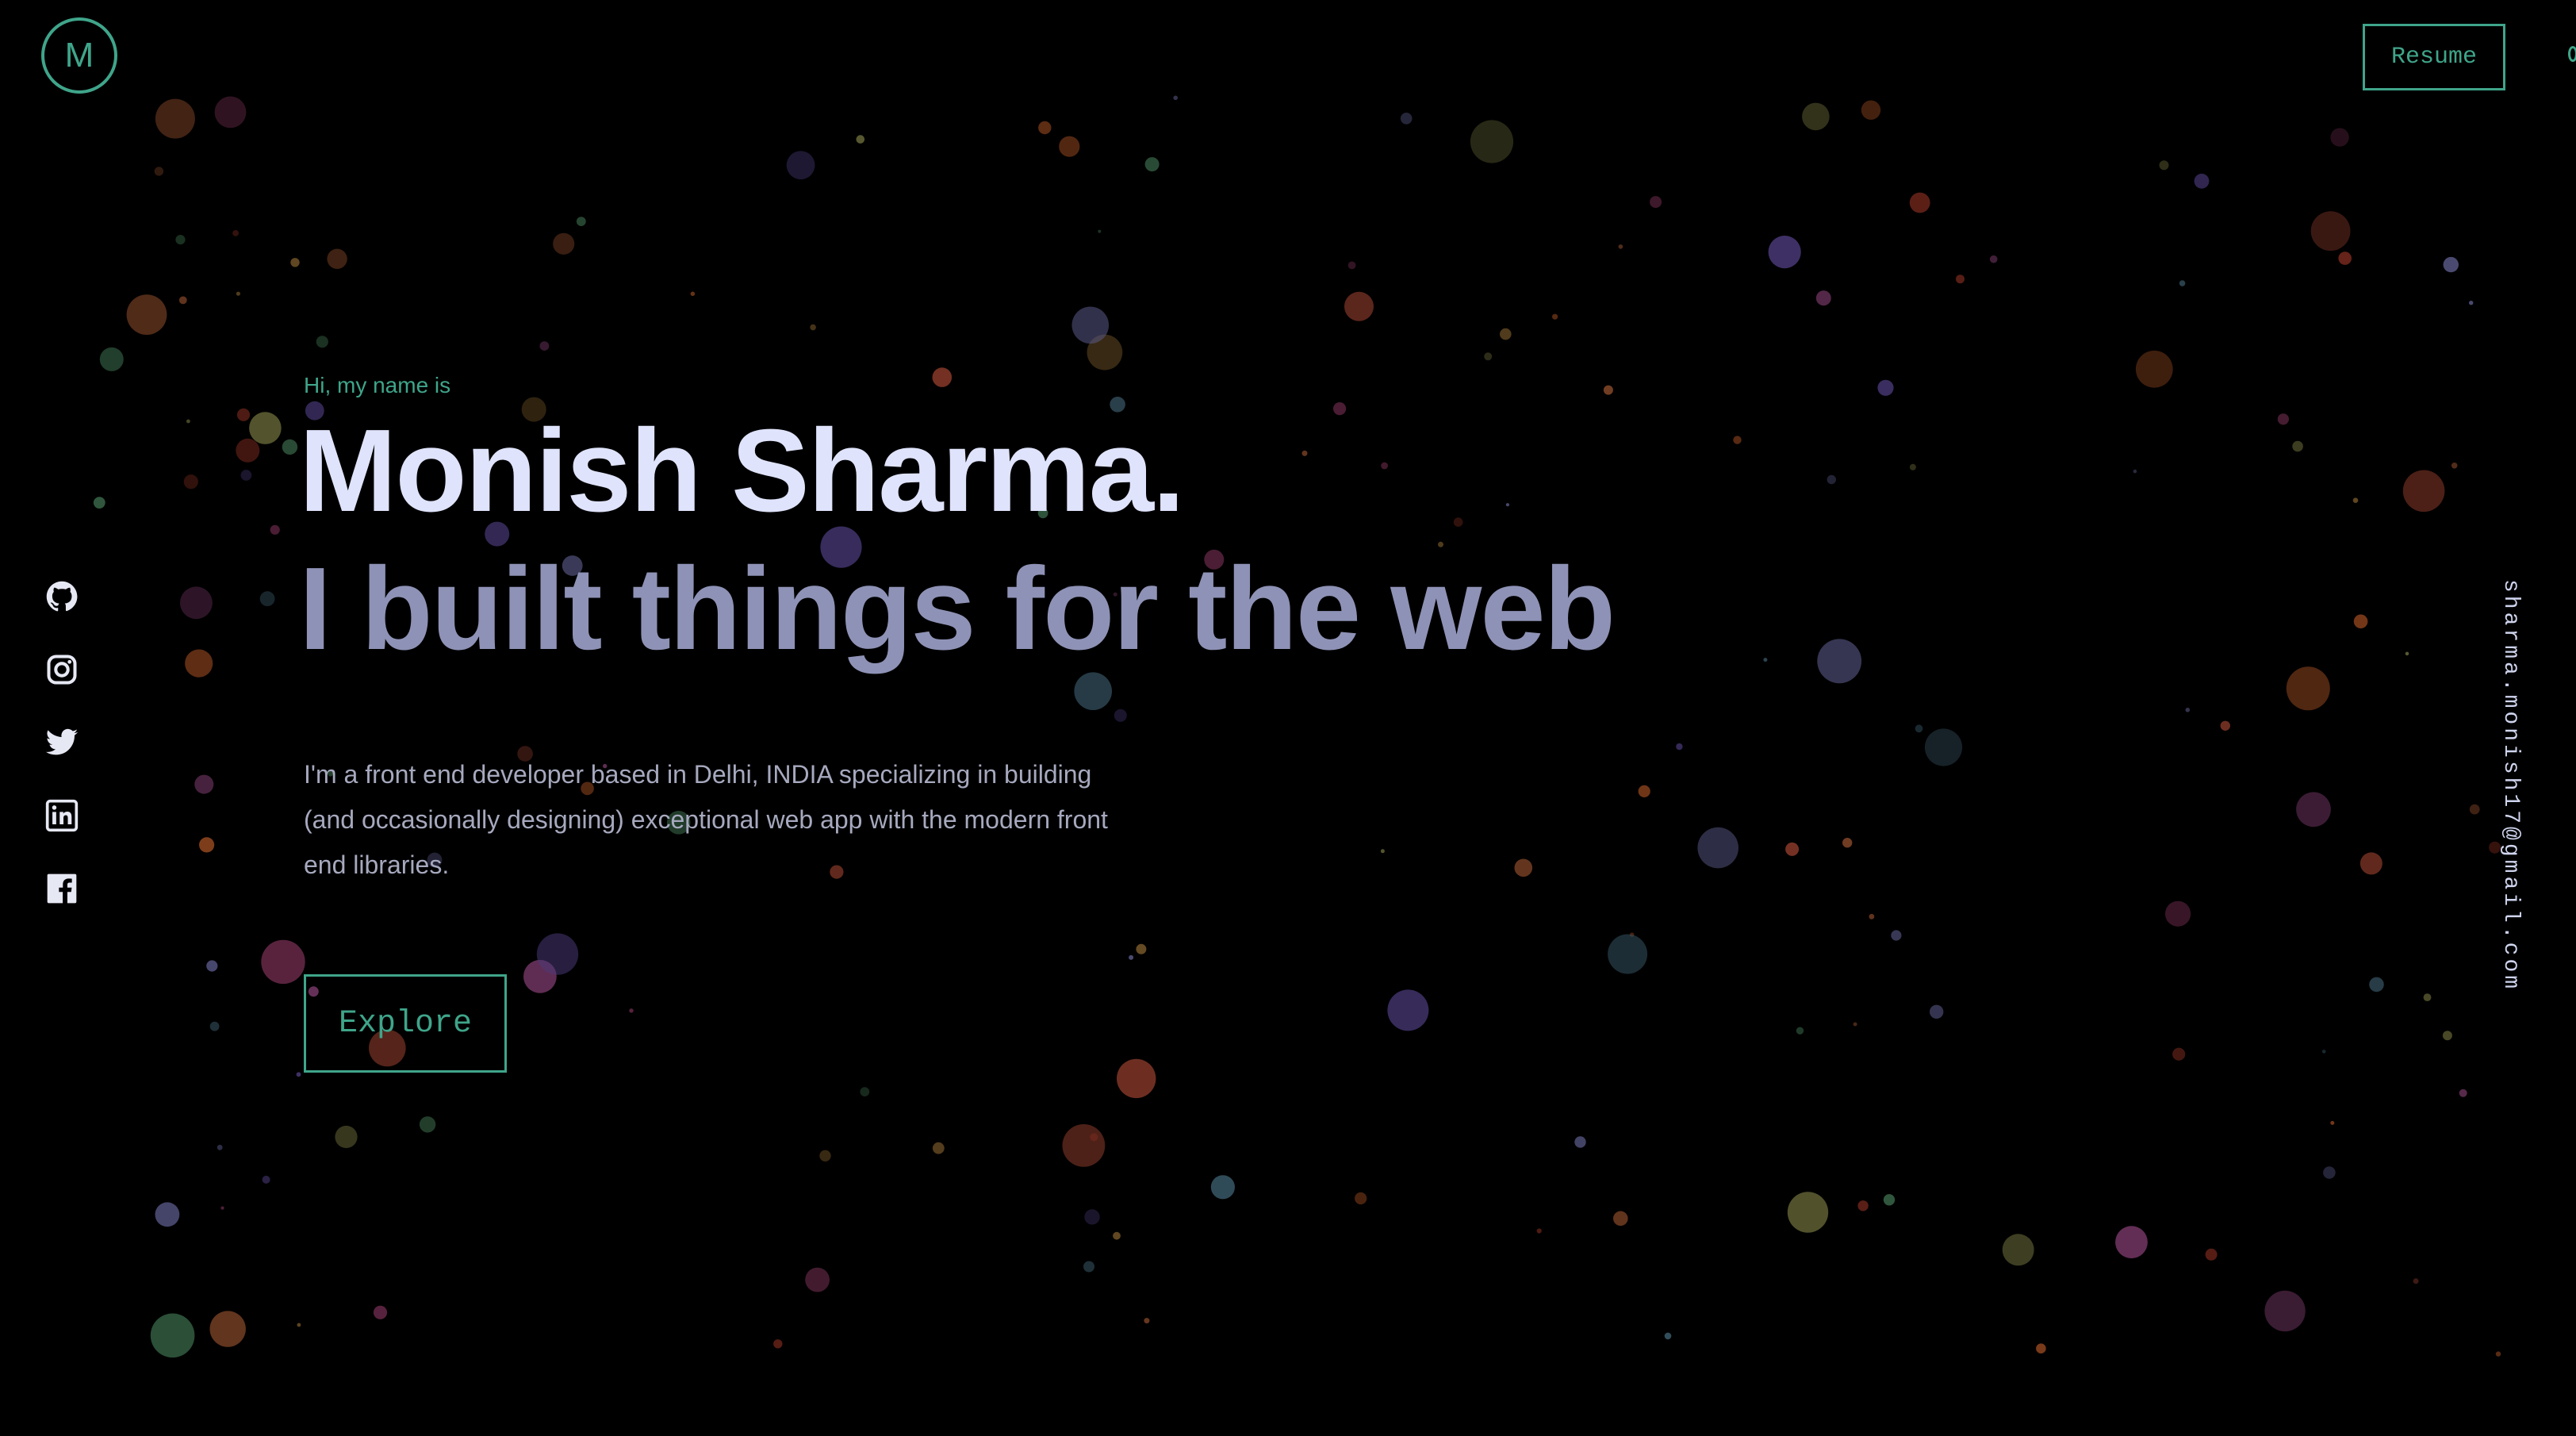 This screenshot has width=2576, height=1436. What do you see at coordinates (79, 55) in the screenshot?
I see `logo: M` at bounding box center [79, 55].